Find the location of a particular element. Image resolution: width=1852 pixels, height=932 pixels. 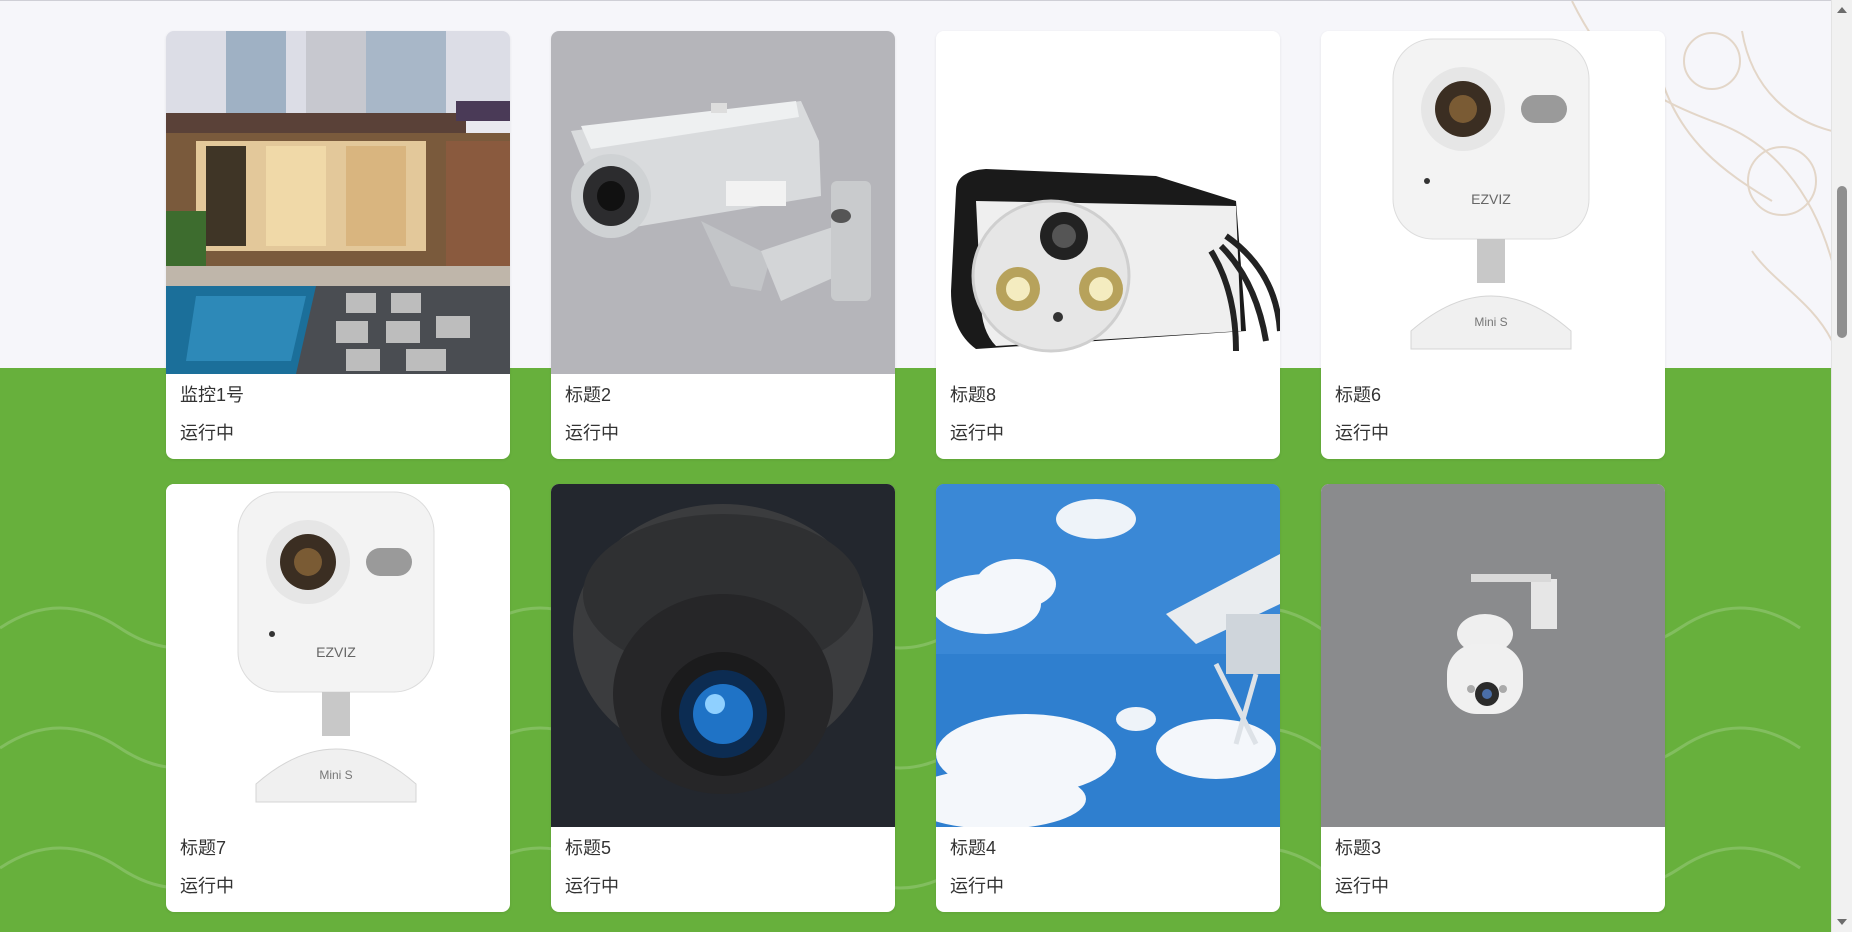

camera-card: EZVIZ Mini S 标题6 运行中 is located at coordinates (1493, 245).